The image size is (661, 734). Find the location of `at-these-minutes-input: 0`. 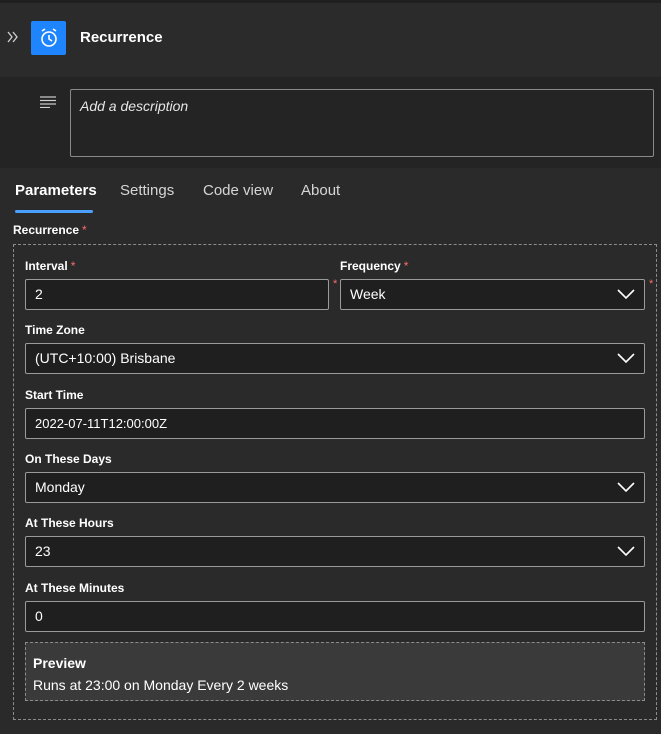

at-these-minutes-input: 0 is located at coordinates (335, 616).